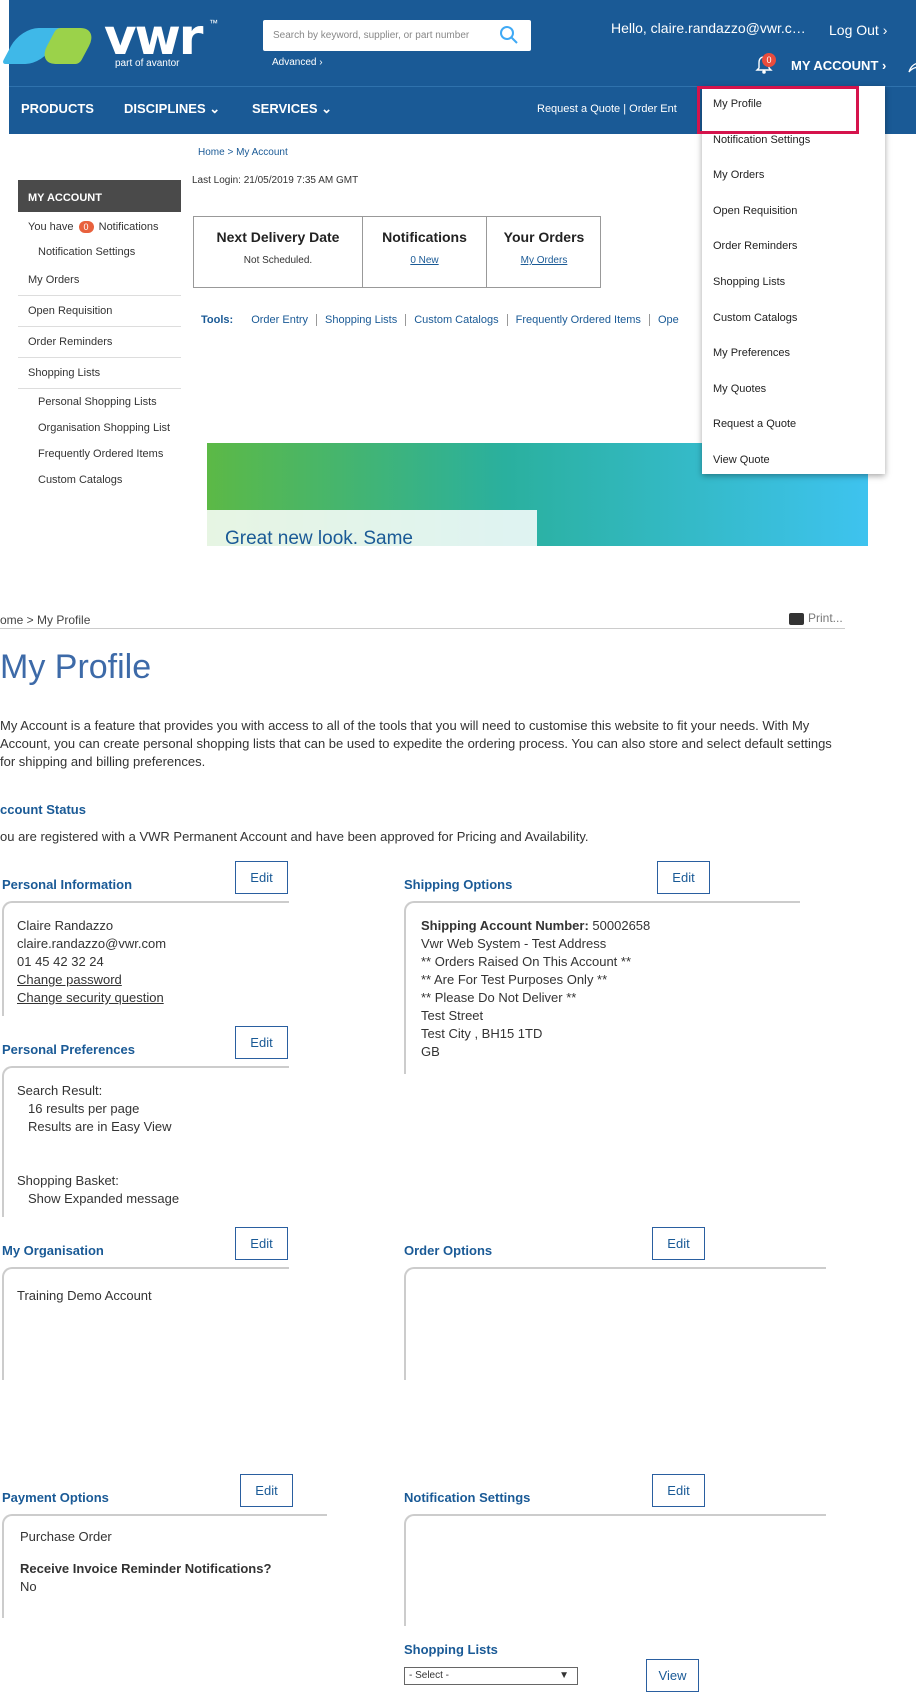 The height and width of the screenshot is (1692, 916). I want to click on shipping-address-line: ** Are For Test Purposes Only **, so click(514, 979).